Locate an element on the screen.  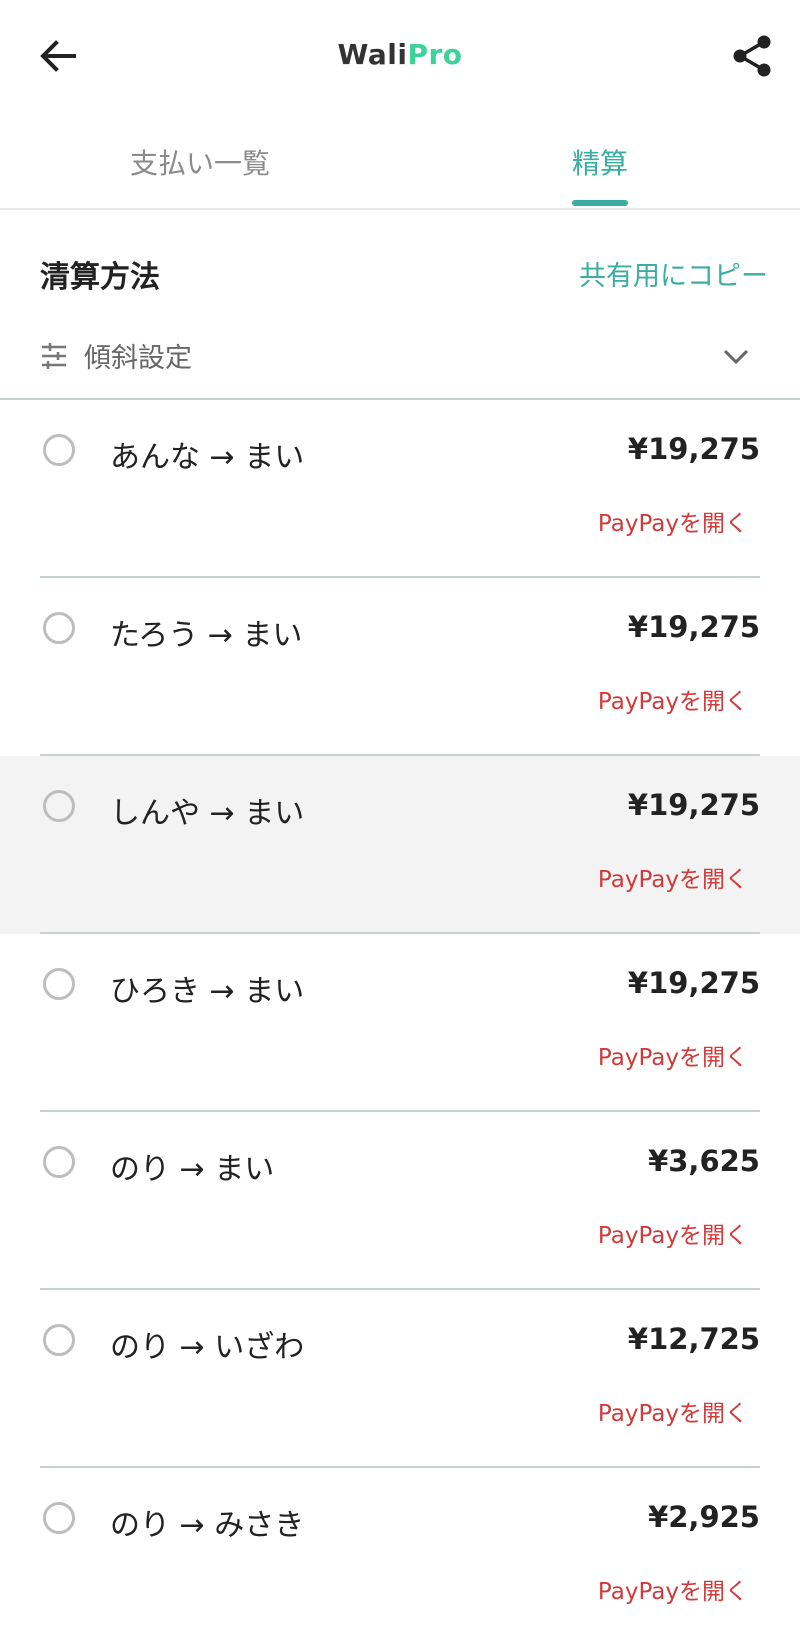
settlement-row: のり → みさき ¥2,925 PayPayを開く is located at coordinates (400, 1557).